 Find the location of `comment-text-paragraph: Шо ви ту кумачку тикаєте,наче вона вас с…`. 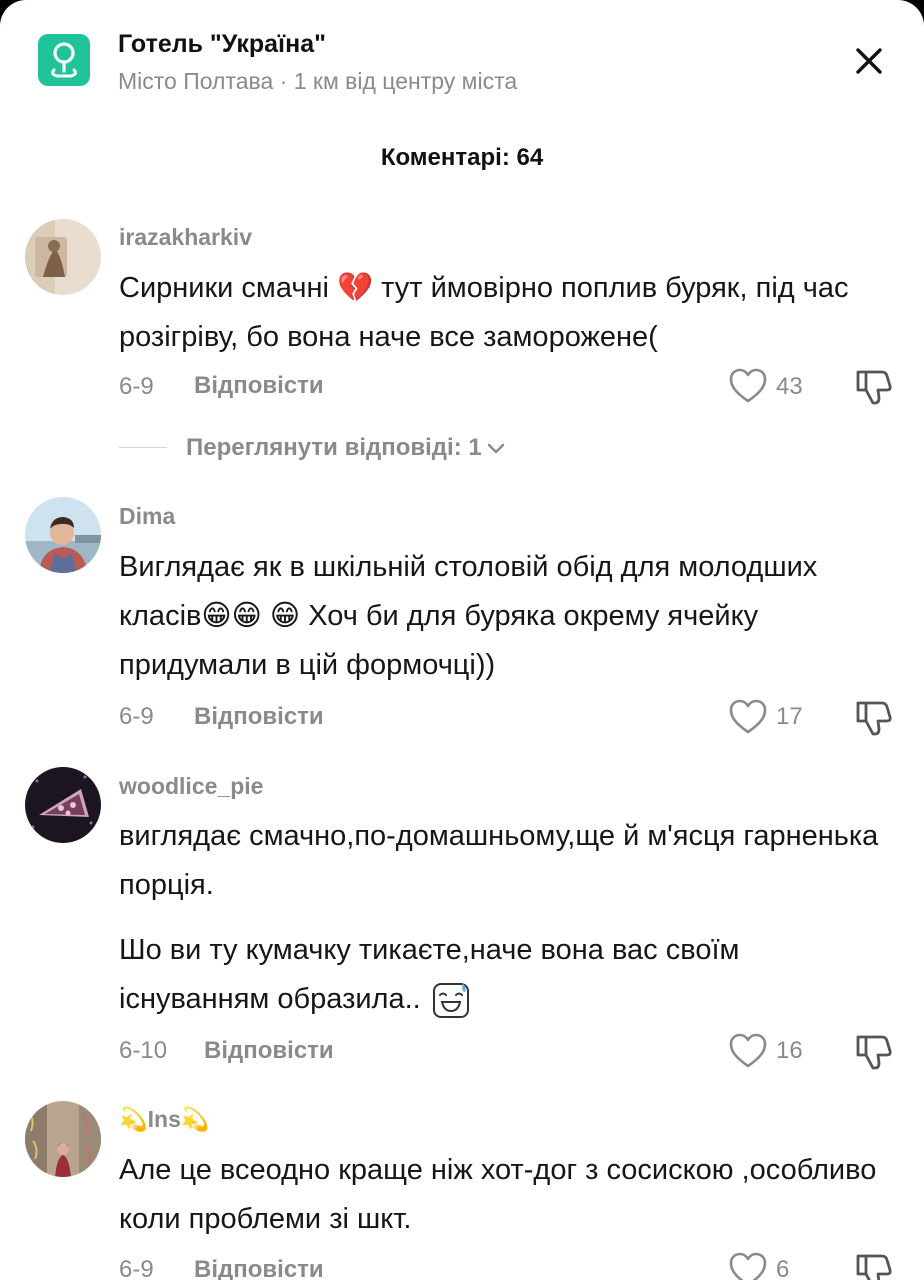

comment-text-paragraph: Шо ви ту кумачку тикаєте,наче вона вас с… is located at coordinates (429, 974).